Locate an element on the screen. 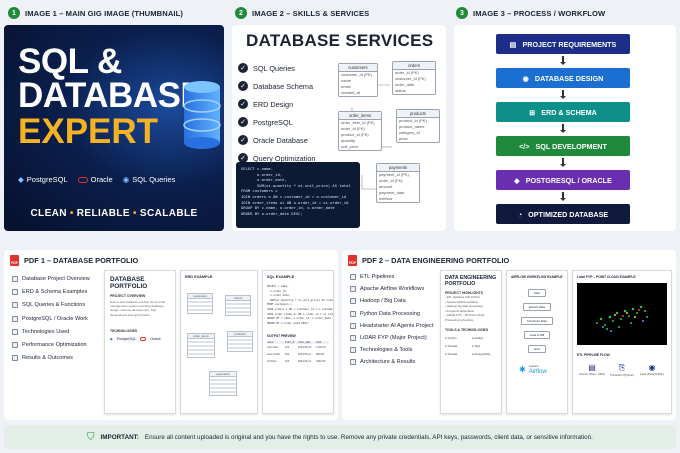 This screenshot has width=680, height=453. pdf2-title: PDF 2 – DATA ENGINEERING PORTFOLIO is located at coordinates (436, 260).